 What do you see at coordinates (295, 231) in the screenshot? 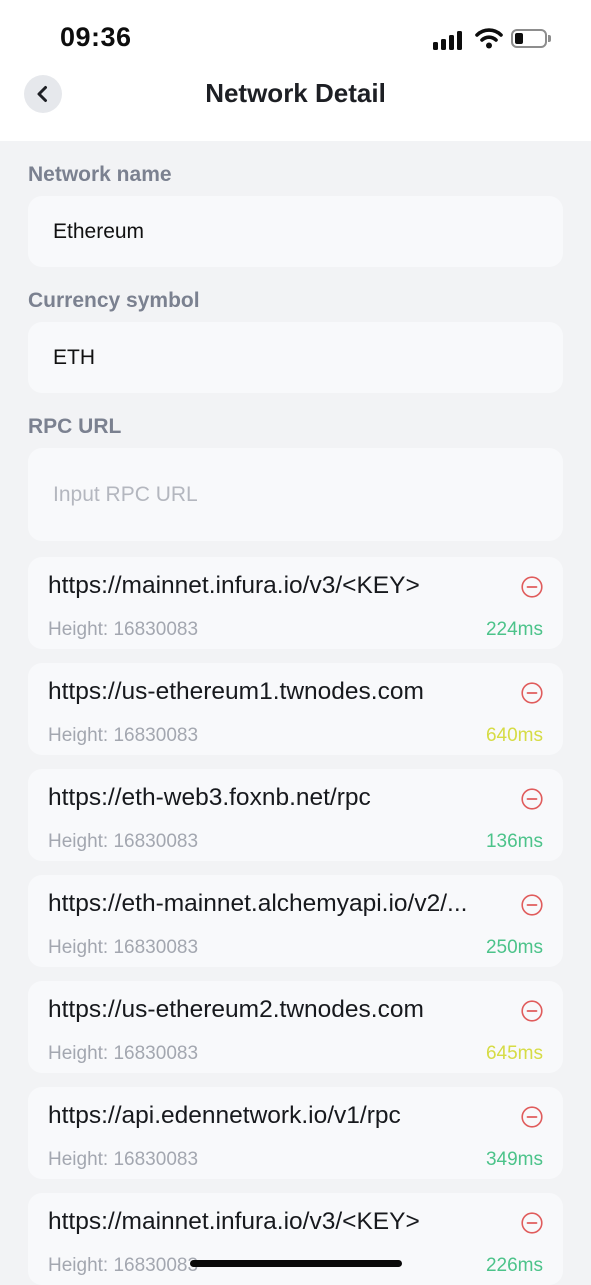
I see `network-name-field: Ethereum` at bounding box center [295, 231].